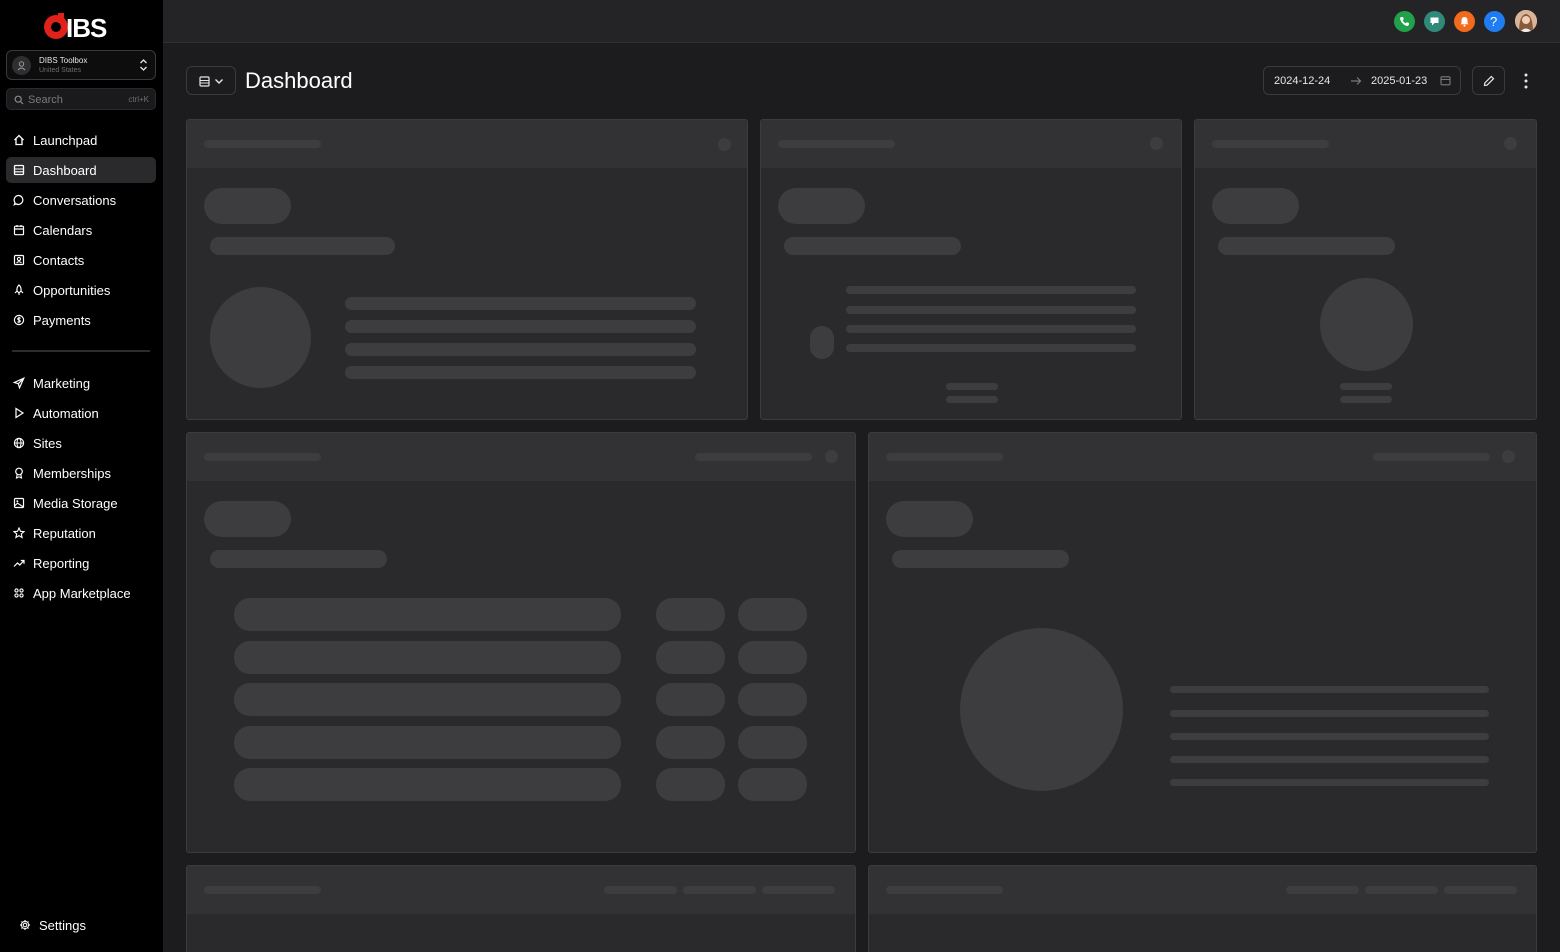 This screenshot has width=1560, height=952. I want to click on help-button: ?, so click(1494, 21).